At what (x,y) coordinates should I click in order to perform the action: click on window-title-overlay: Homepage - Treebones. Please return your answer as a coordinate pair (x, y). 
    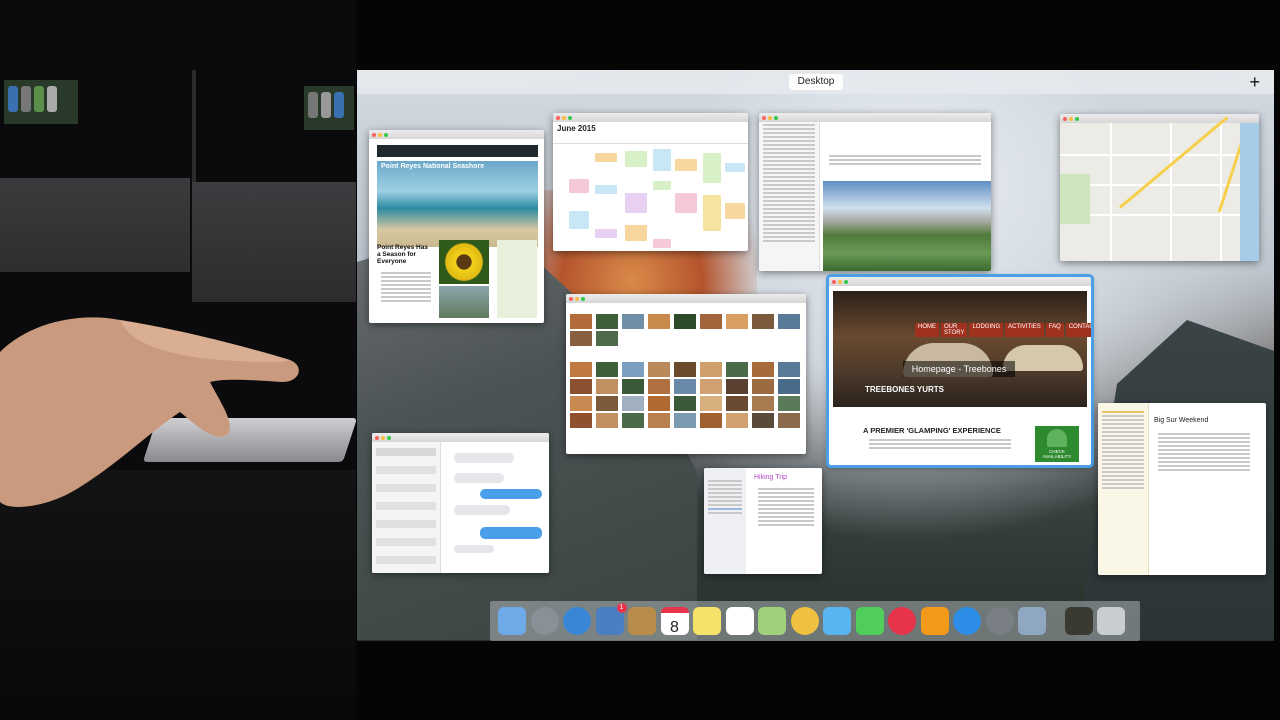
    Looking at the image, I should click on (959, 369).